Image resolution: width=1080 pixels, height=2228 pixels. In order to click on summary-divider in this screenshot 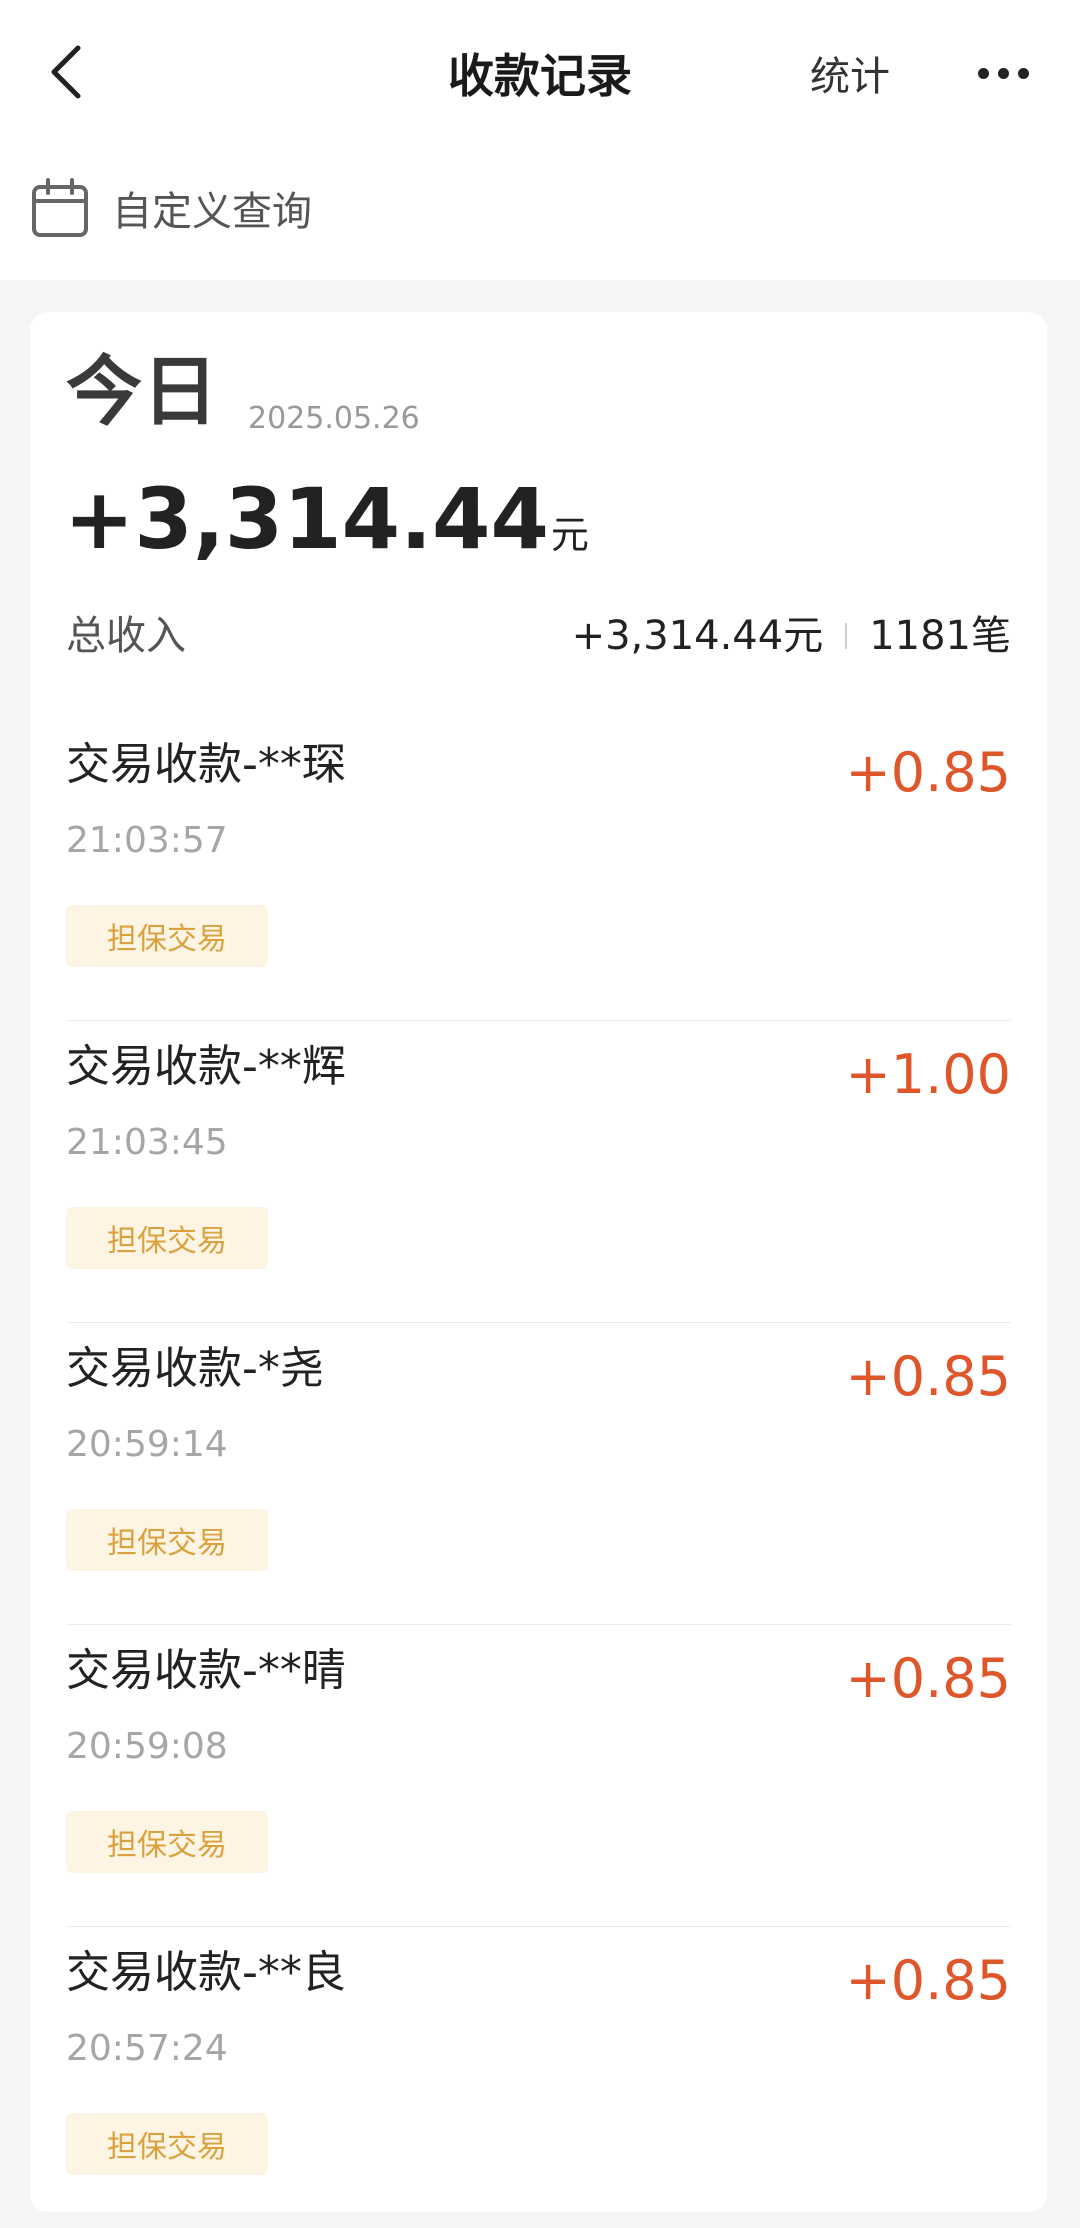, I will do `click(846, 636)`.